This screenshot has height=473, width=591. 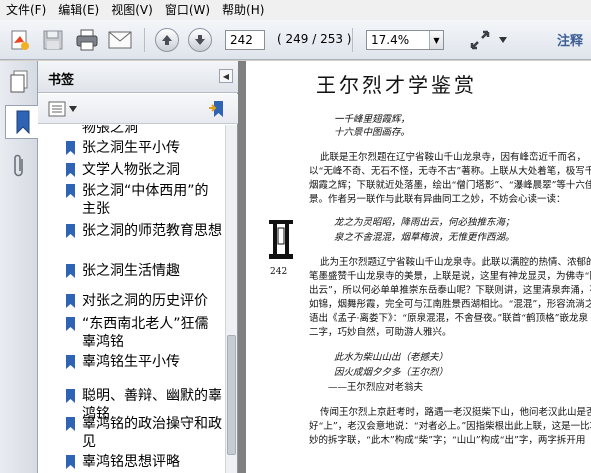 I want to click on previous-page-button, so click(x=167, y=40).